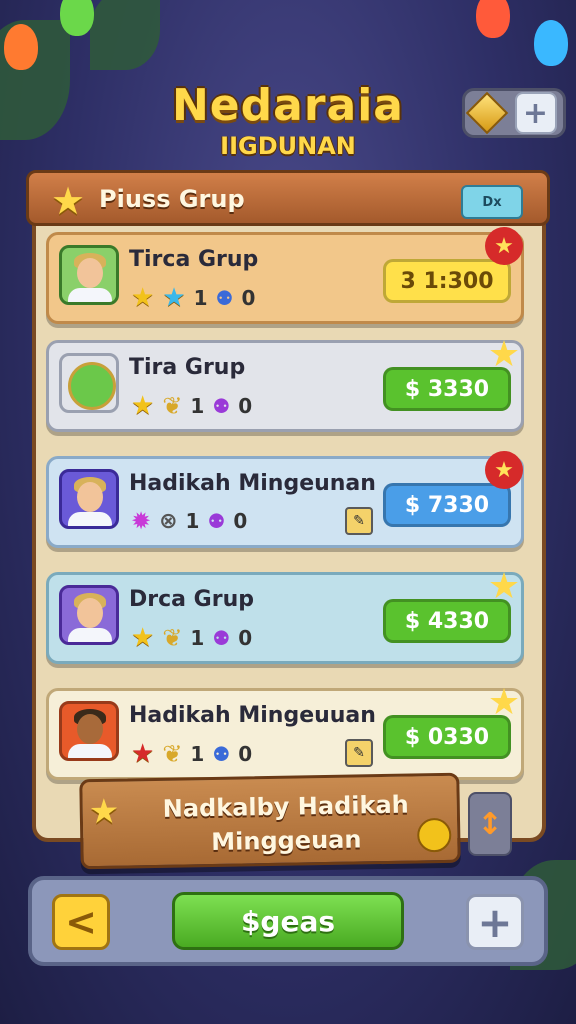 This screenshot has height=1024, width=576. What do you see at coordinates (288, 198) in the screenshot?
I see `panel-header: ★ Piuss Grup Dx` at bounding box center [288, 198].